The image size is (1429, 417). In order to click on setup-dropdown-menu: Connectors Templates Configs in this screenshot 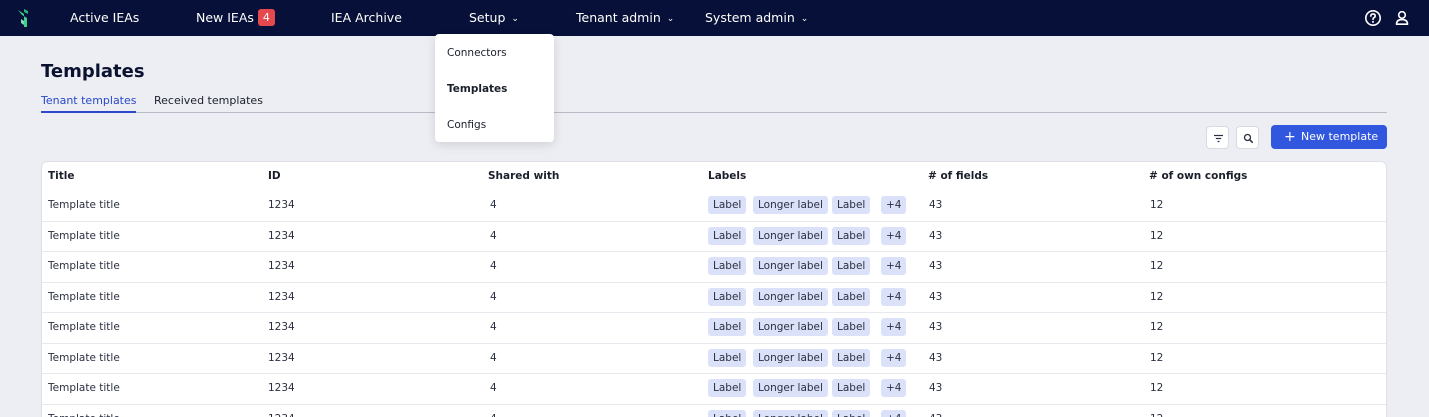, I will do `click(494, 88)`.